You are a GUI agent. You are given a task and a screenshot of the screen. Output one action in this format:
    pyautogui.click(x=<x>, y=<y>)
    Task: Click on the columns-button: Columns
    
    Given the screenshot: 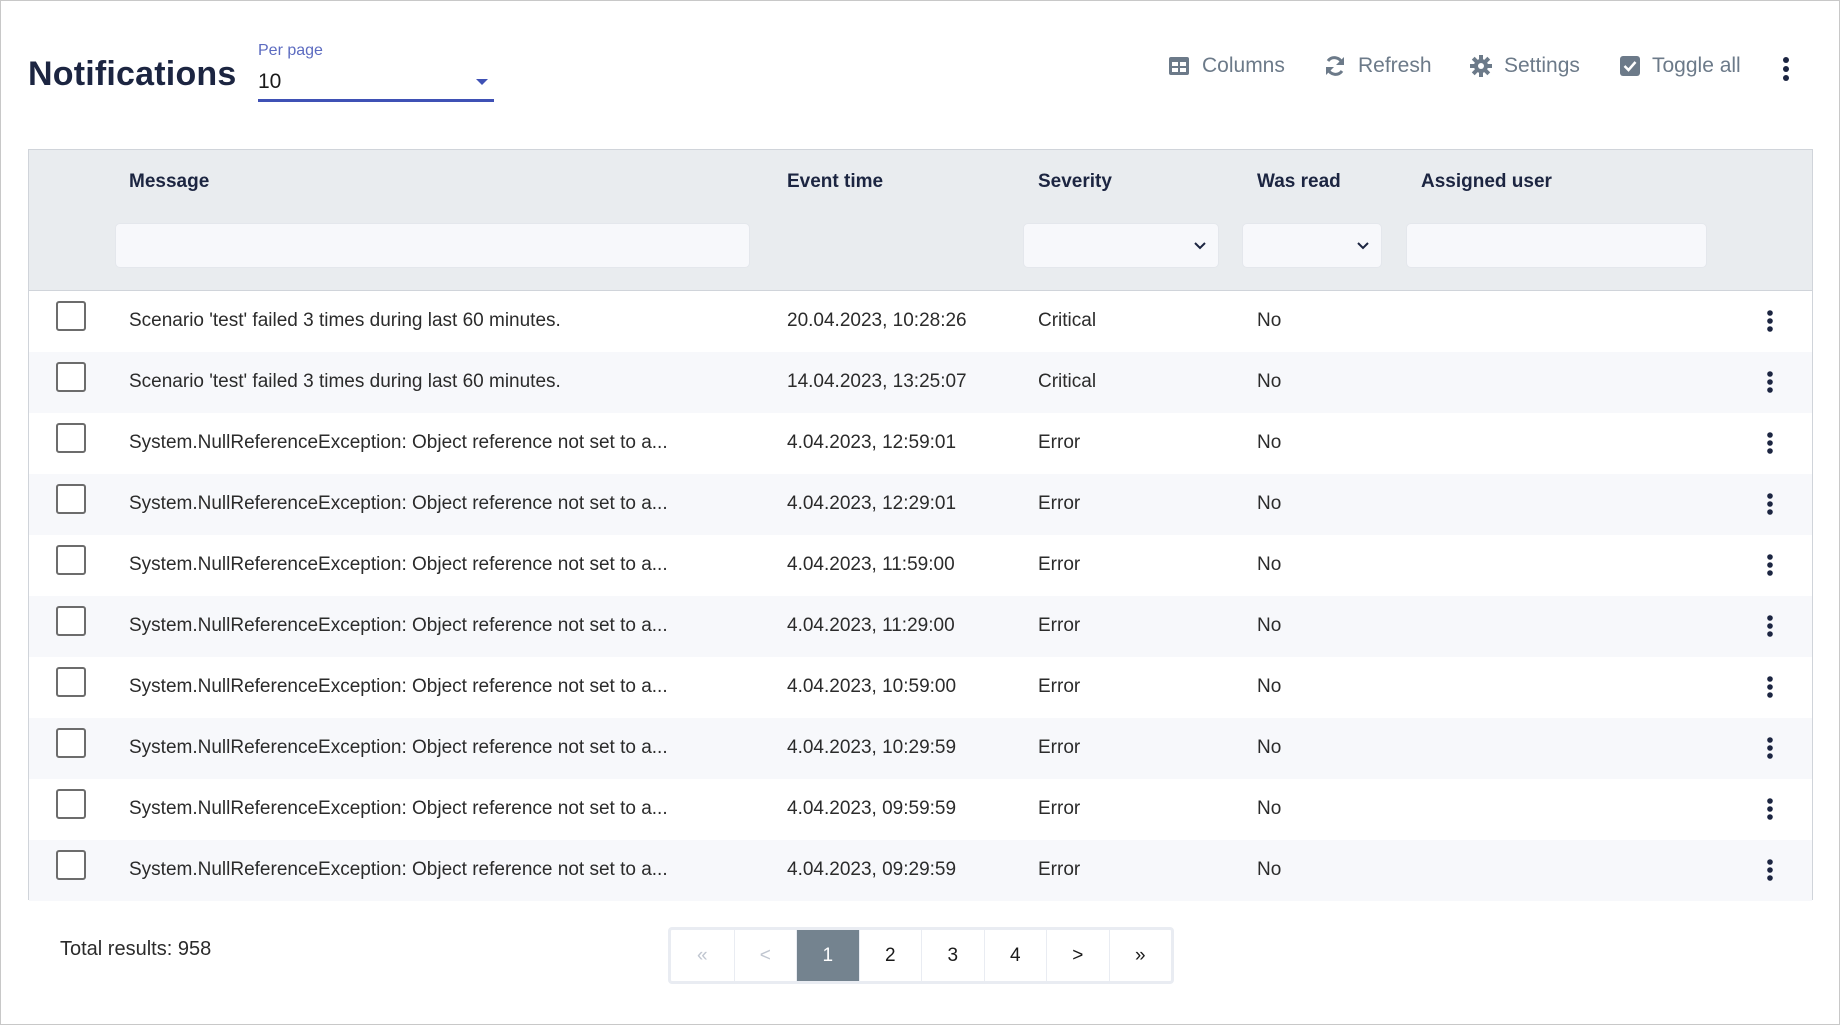 What is the action you would take?
    pyautogui.click(x=1226, y=66)
    